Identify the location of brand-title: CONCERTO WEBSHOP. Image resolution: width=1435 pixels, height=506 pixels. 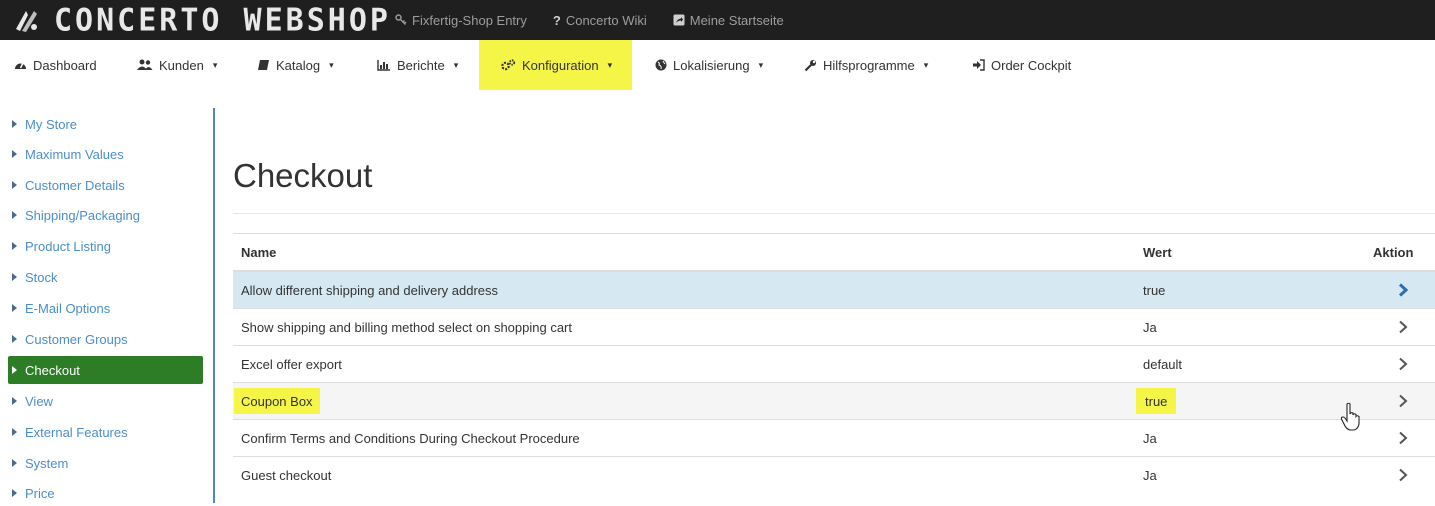
(222, 20).